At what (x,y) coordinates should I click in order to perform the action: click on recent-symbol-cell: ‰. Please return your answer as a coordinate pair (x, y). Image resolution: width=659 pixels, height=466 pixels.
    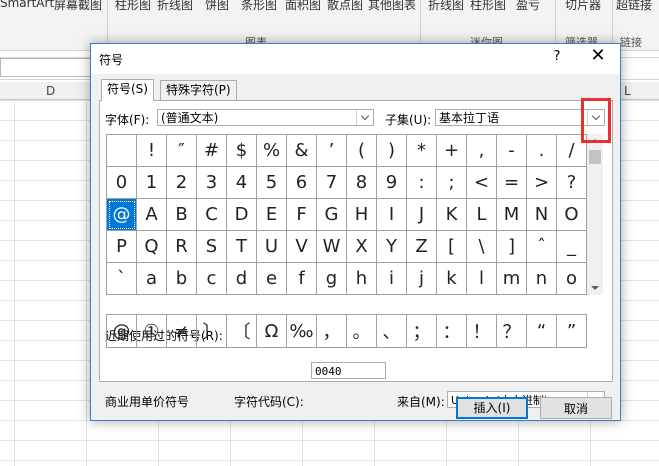
    Looking at the image, I should click on (302, 331).